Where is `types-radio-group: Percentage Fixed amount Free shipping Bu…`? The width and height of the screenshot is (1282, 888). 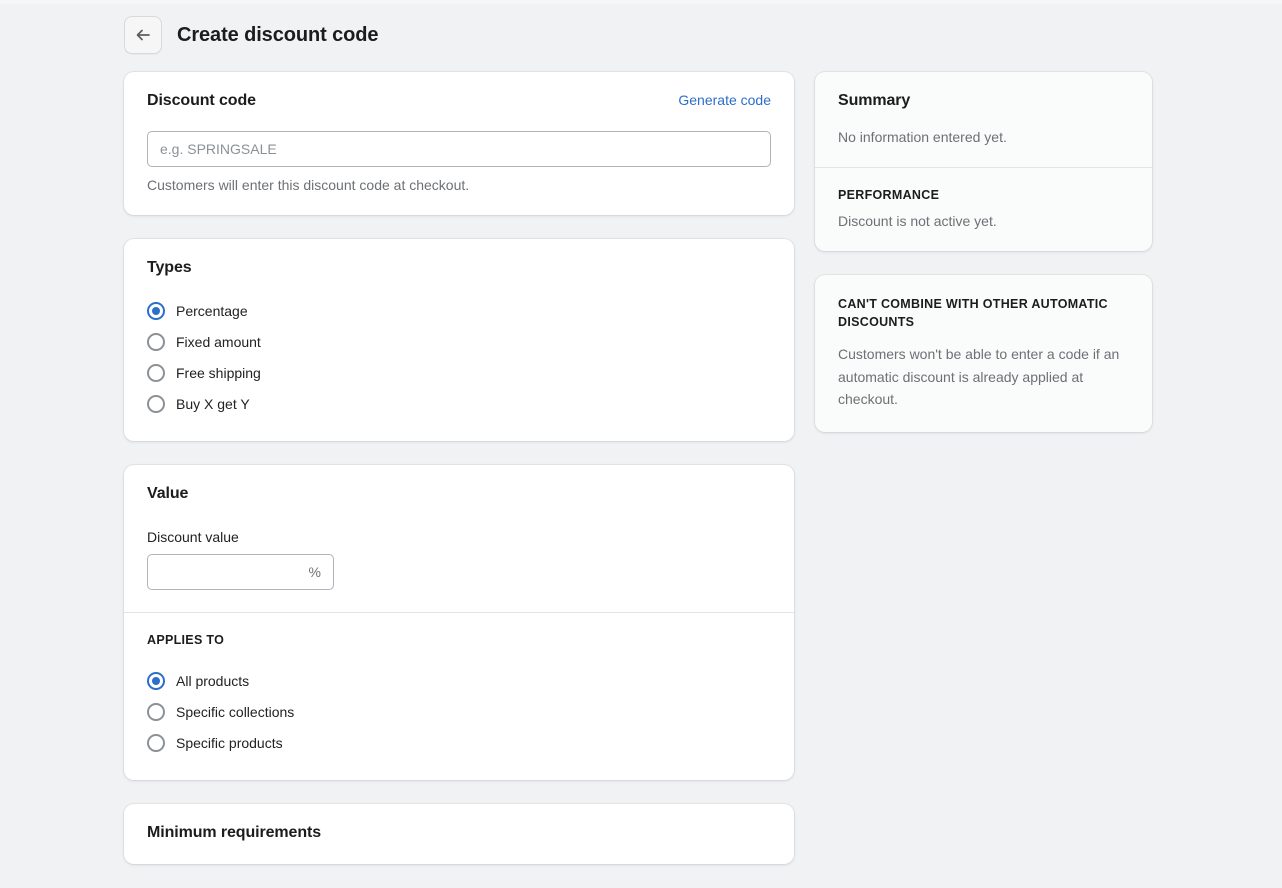
types-radio-group: Percentage Fixed amount Free shipping Bu… is located at coordinates (459, 357).